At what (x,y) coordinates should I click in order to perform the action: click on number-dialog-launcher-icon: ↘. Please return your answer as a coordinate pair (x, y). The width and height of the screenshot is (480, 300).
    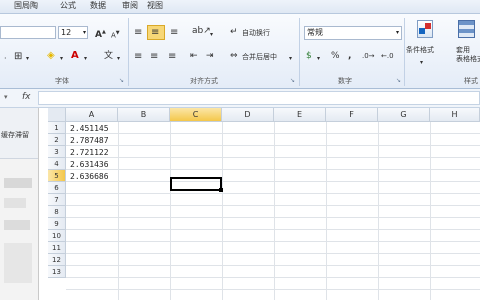
    Looking at the image, I should click on (398, 80).